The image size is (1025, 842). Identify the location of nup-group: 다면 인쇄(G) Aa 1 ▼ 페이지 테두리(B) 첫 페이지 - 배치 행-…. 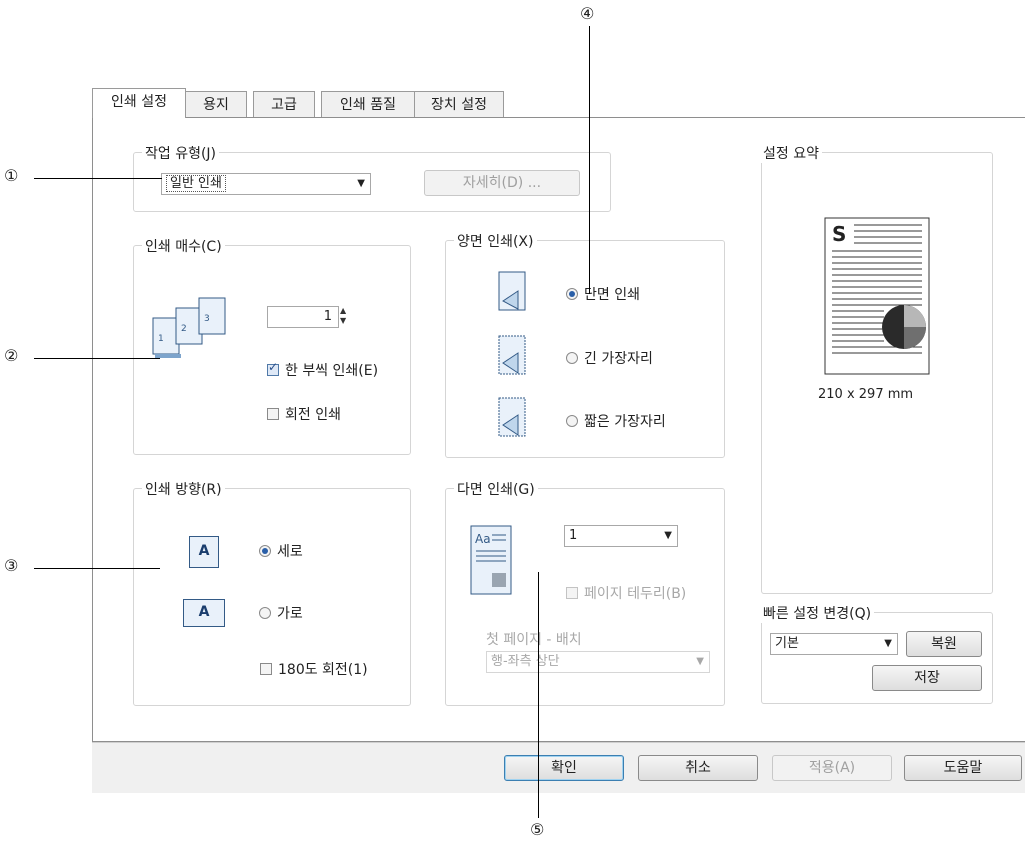
(585, 592).